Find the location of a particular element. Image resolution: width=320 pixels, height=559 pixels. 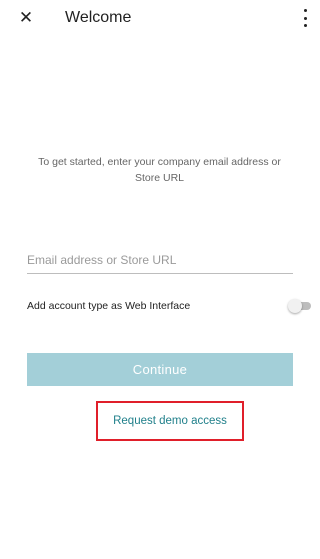

account-type-label: Add account type as Web Interface is located at coordinates (109, 306).